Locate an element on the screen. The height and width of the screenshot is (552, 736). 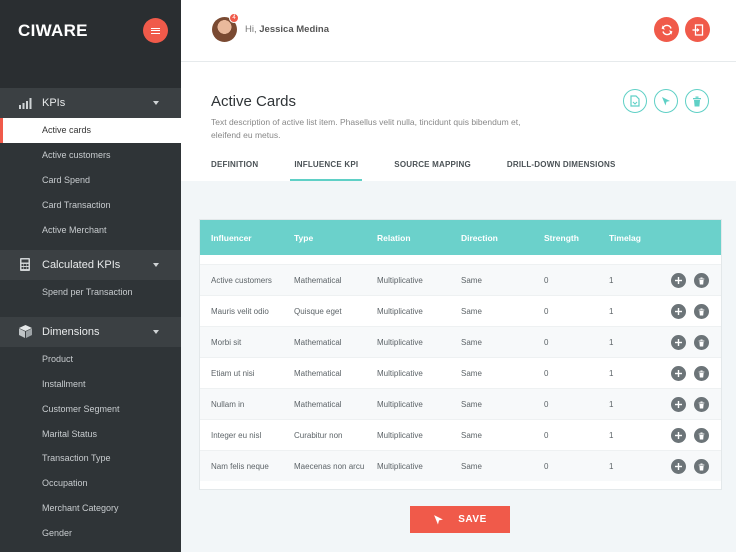
sidebar-item-customer-segment: Customer Segment is located at coordinates (90, 408).